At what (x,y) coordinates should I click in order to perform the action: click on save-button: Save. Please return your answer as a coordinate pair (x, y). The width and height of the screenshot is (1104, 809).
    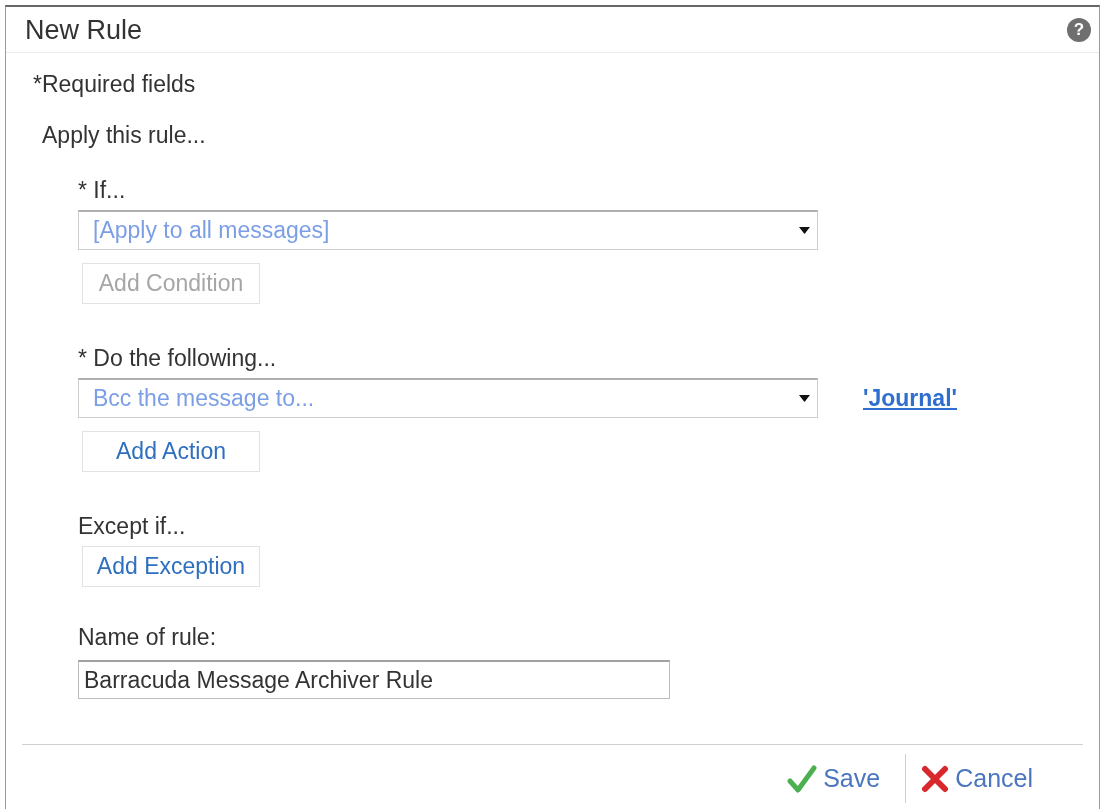
    Looking at the image, I should click on (834, 778).